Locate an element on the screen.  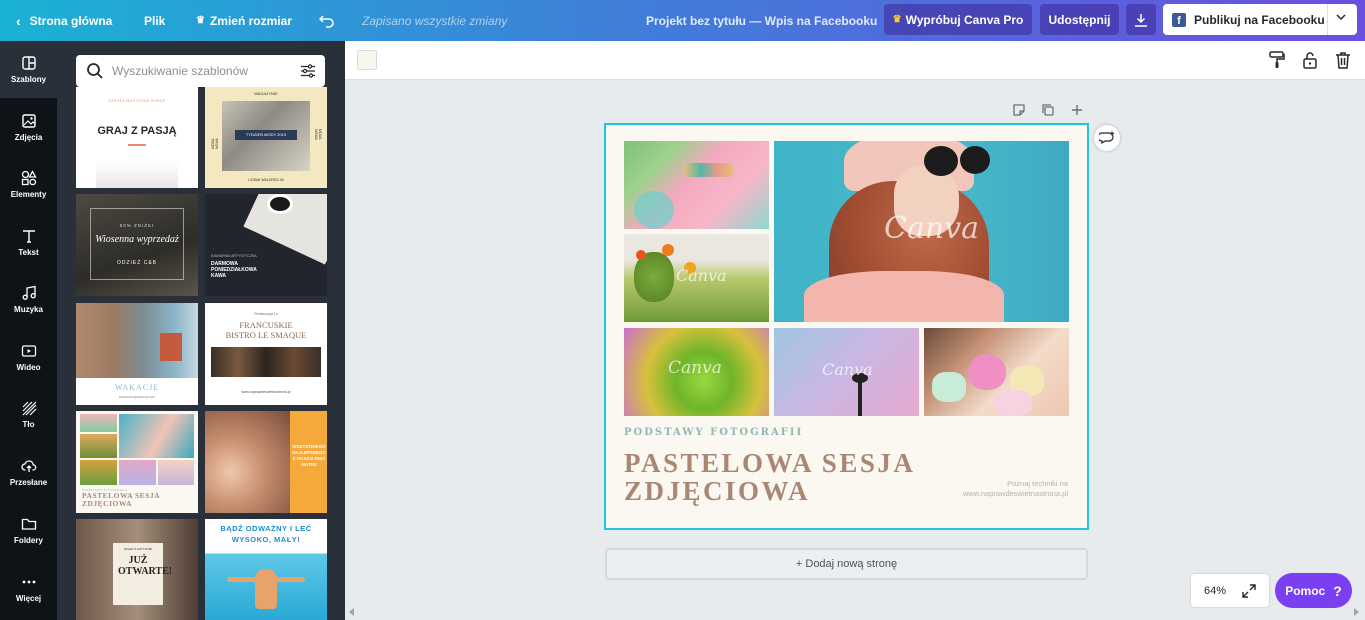
sidebar-item-label: Tekst is located at coordinates (28, 252).